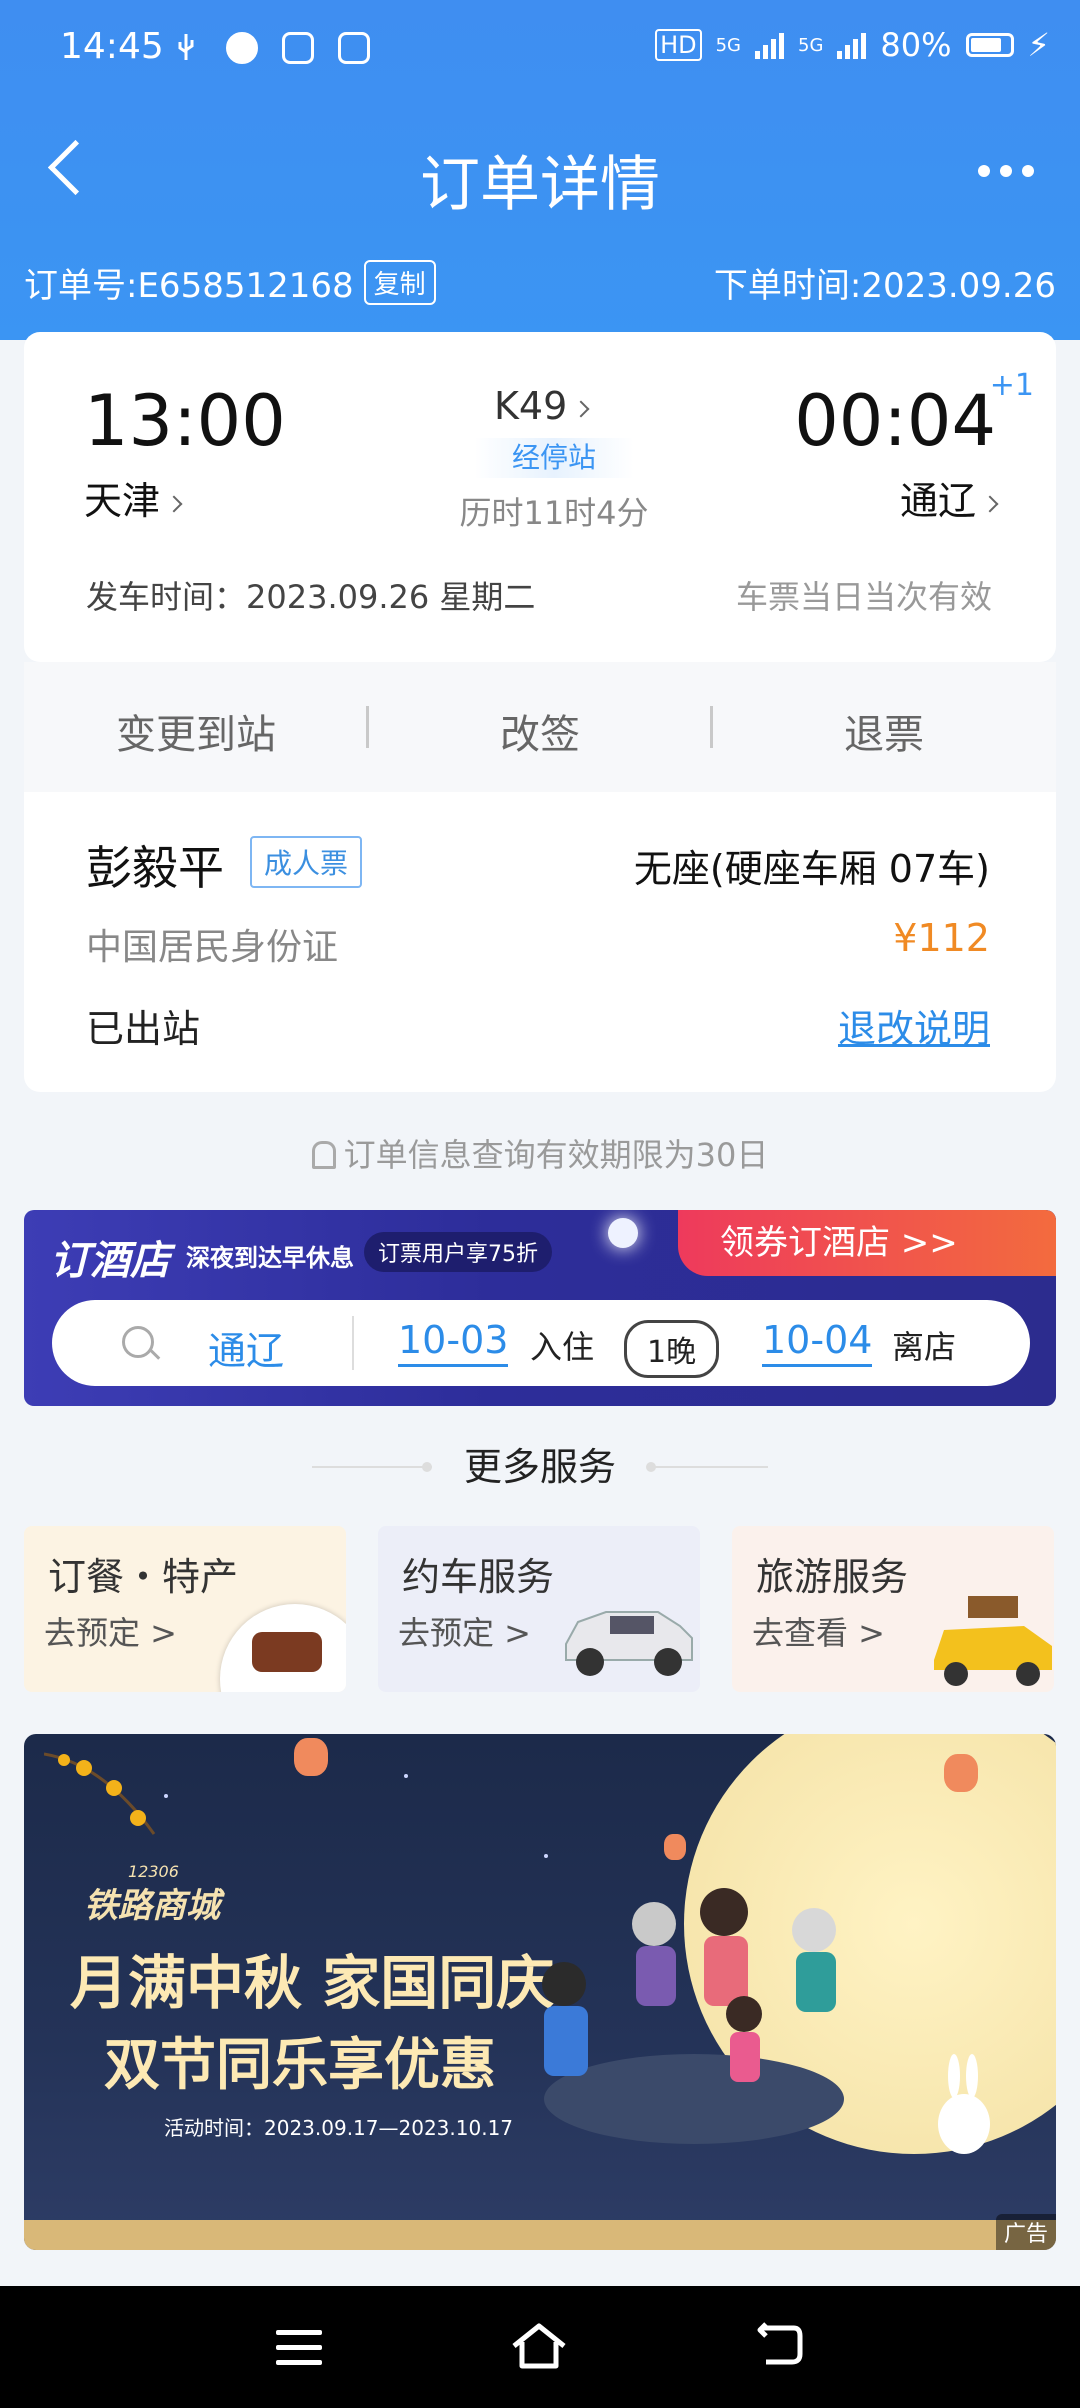  I want to click on hotel-coupon-button: 领券订酒店 >>, so click(867, 1243).